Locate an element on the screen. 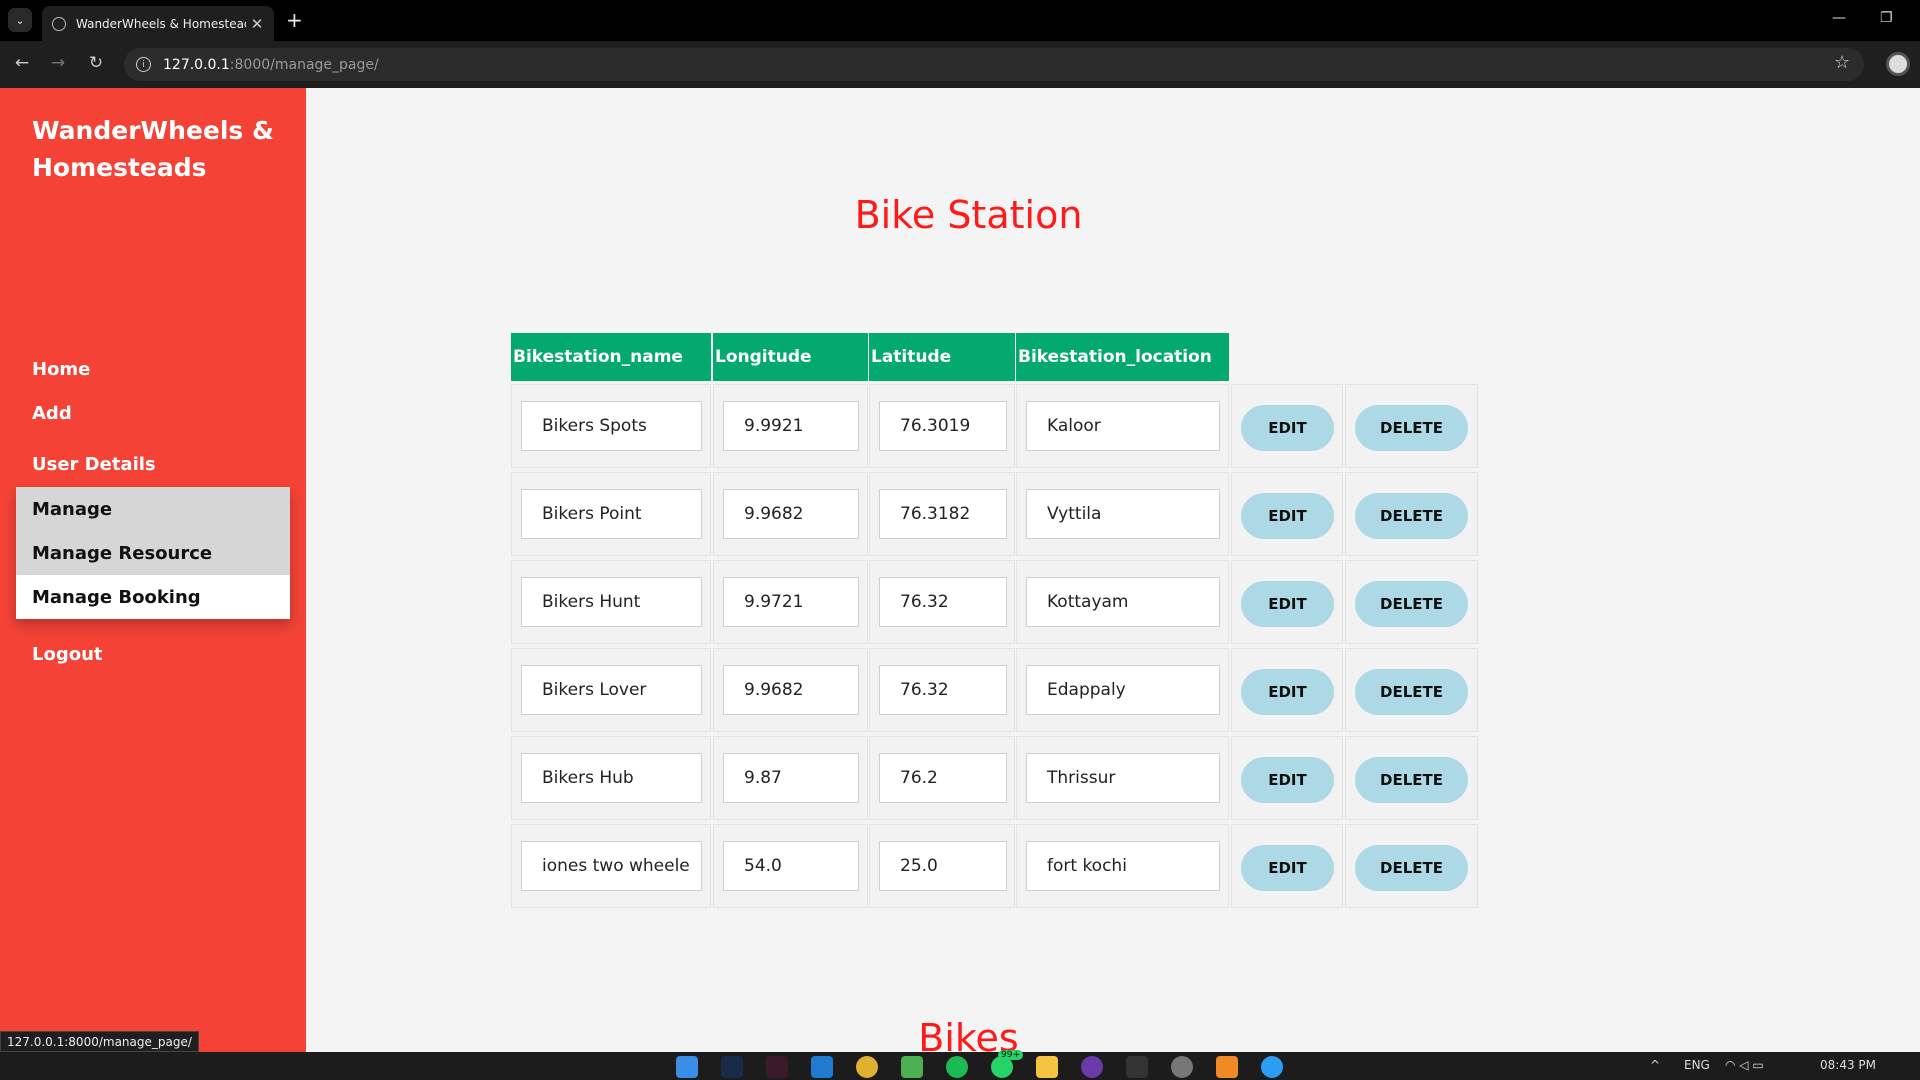 Image resolution: width=1920 pixels, height=1080 pixels. table-cell: 54.0 is located at coordinates (790, 866).